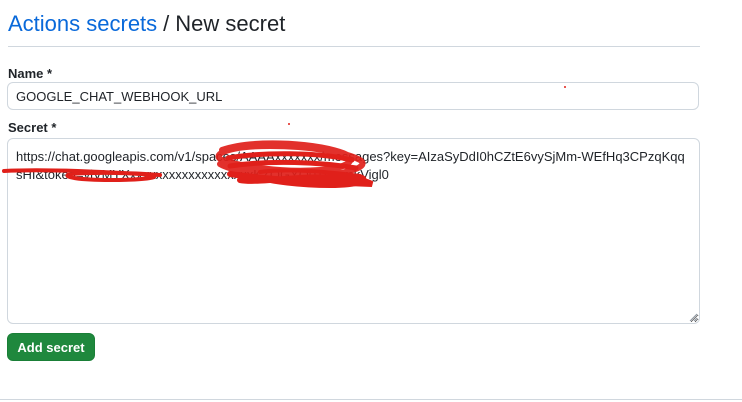 The width and height of the screenshot is (742, 402). What do you see at coordinates (371, 399) in the screenshot?
I see `footer-divider` at bounding box center [371, 399].